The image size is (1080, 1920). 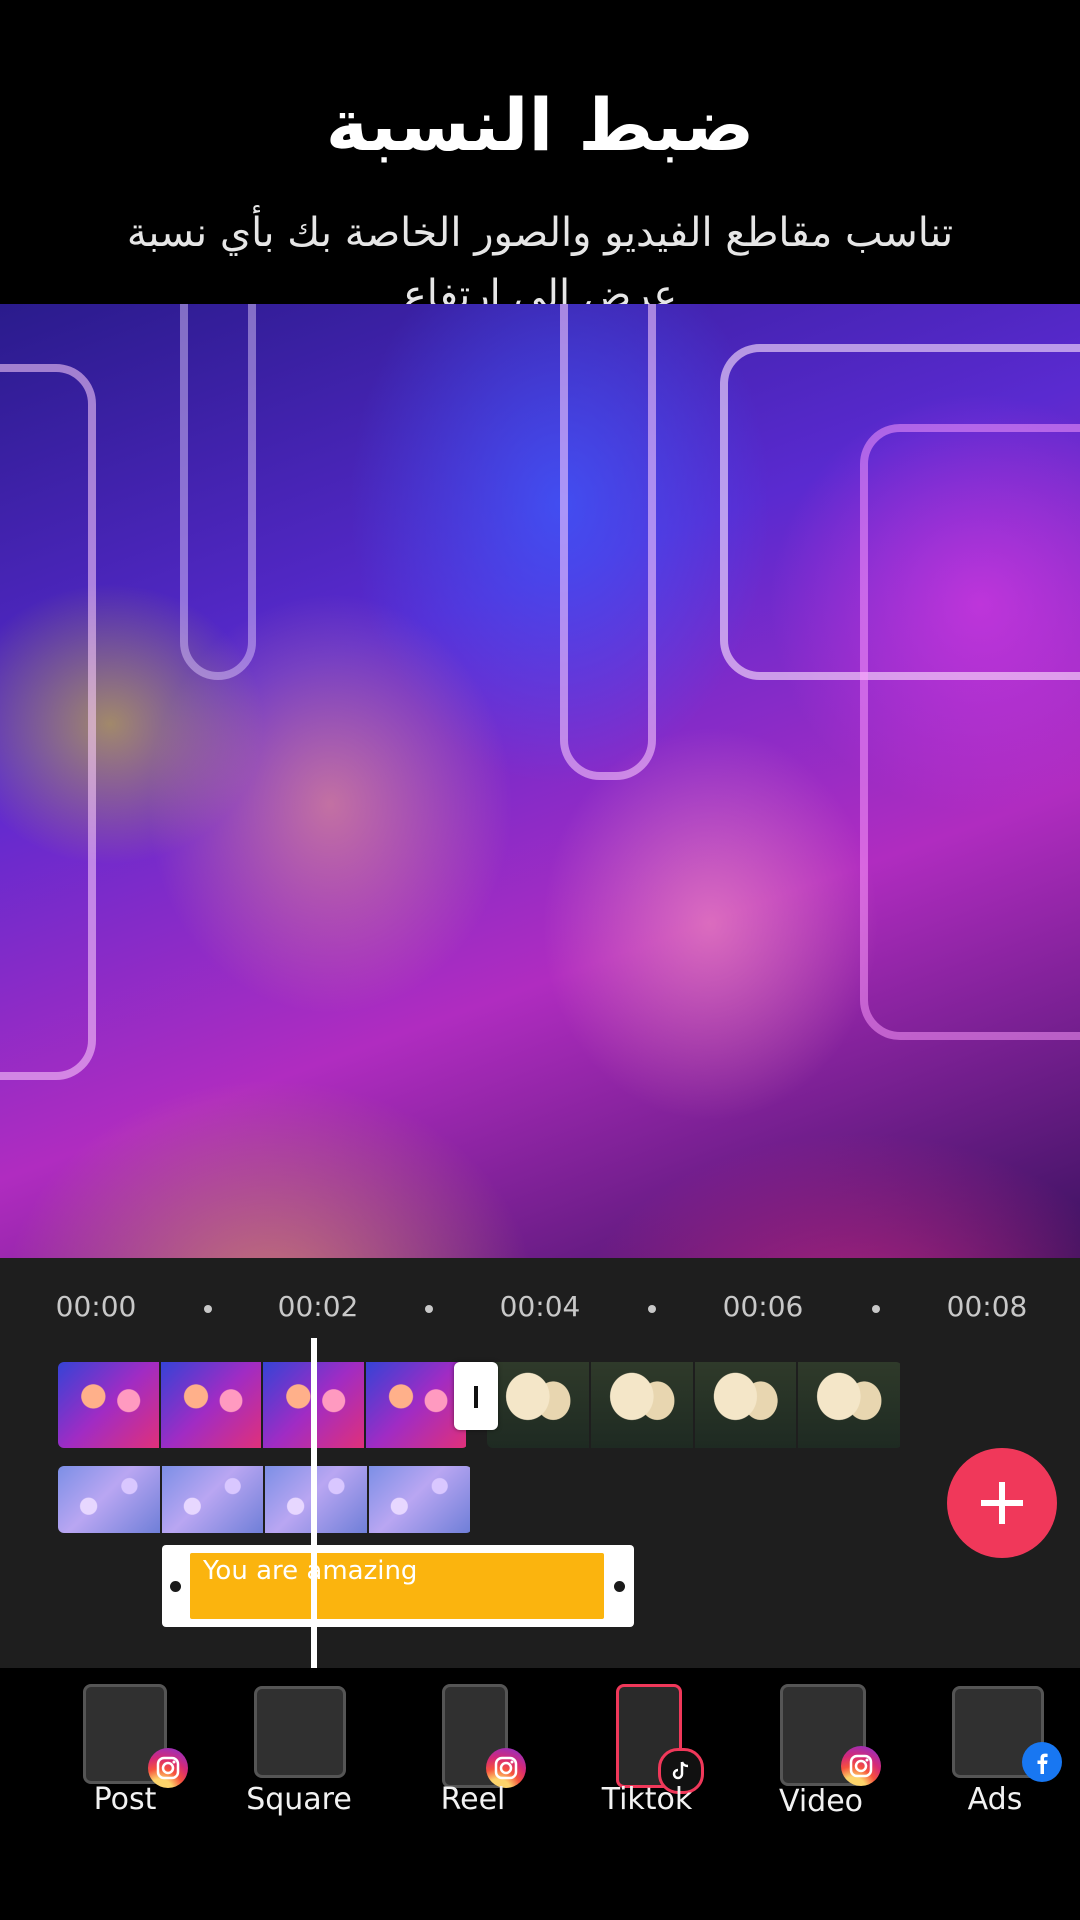 I want to click on page-title: ضبط النسبة, so click(x=540, y=125).